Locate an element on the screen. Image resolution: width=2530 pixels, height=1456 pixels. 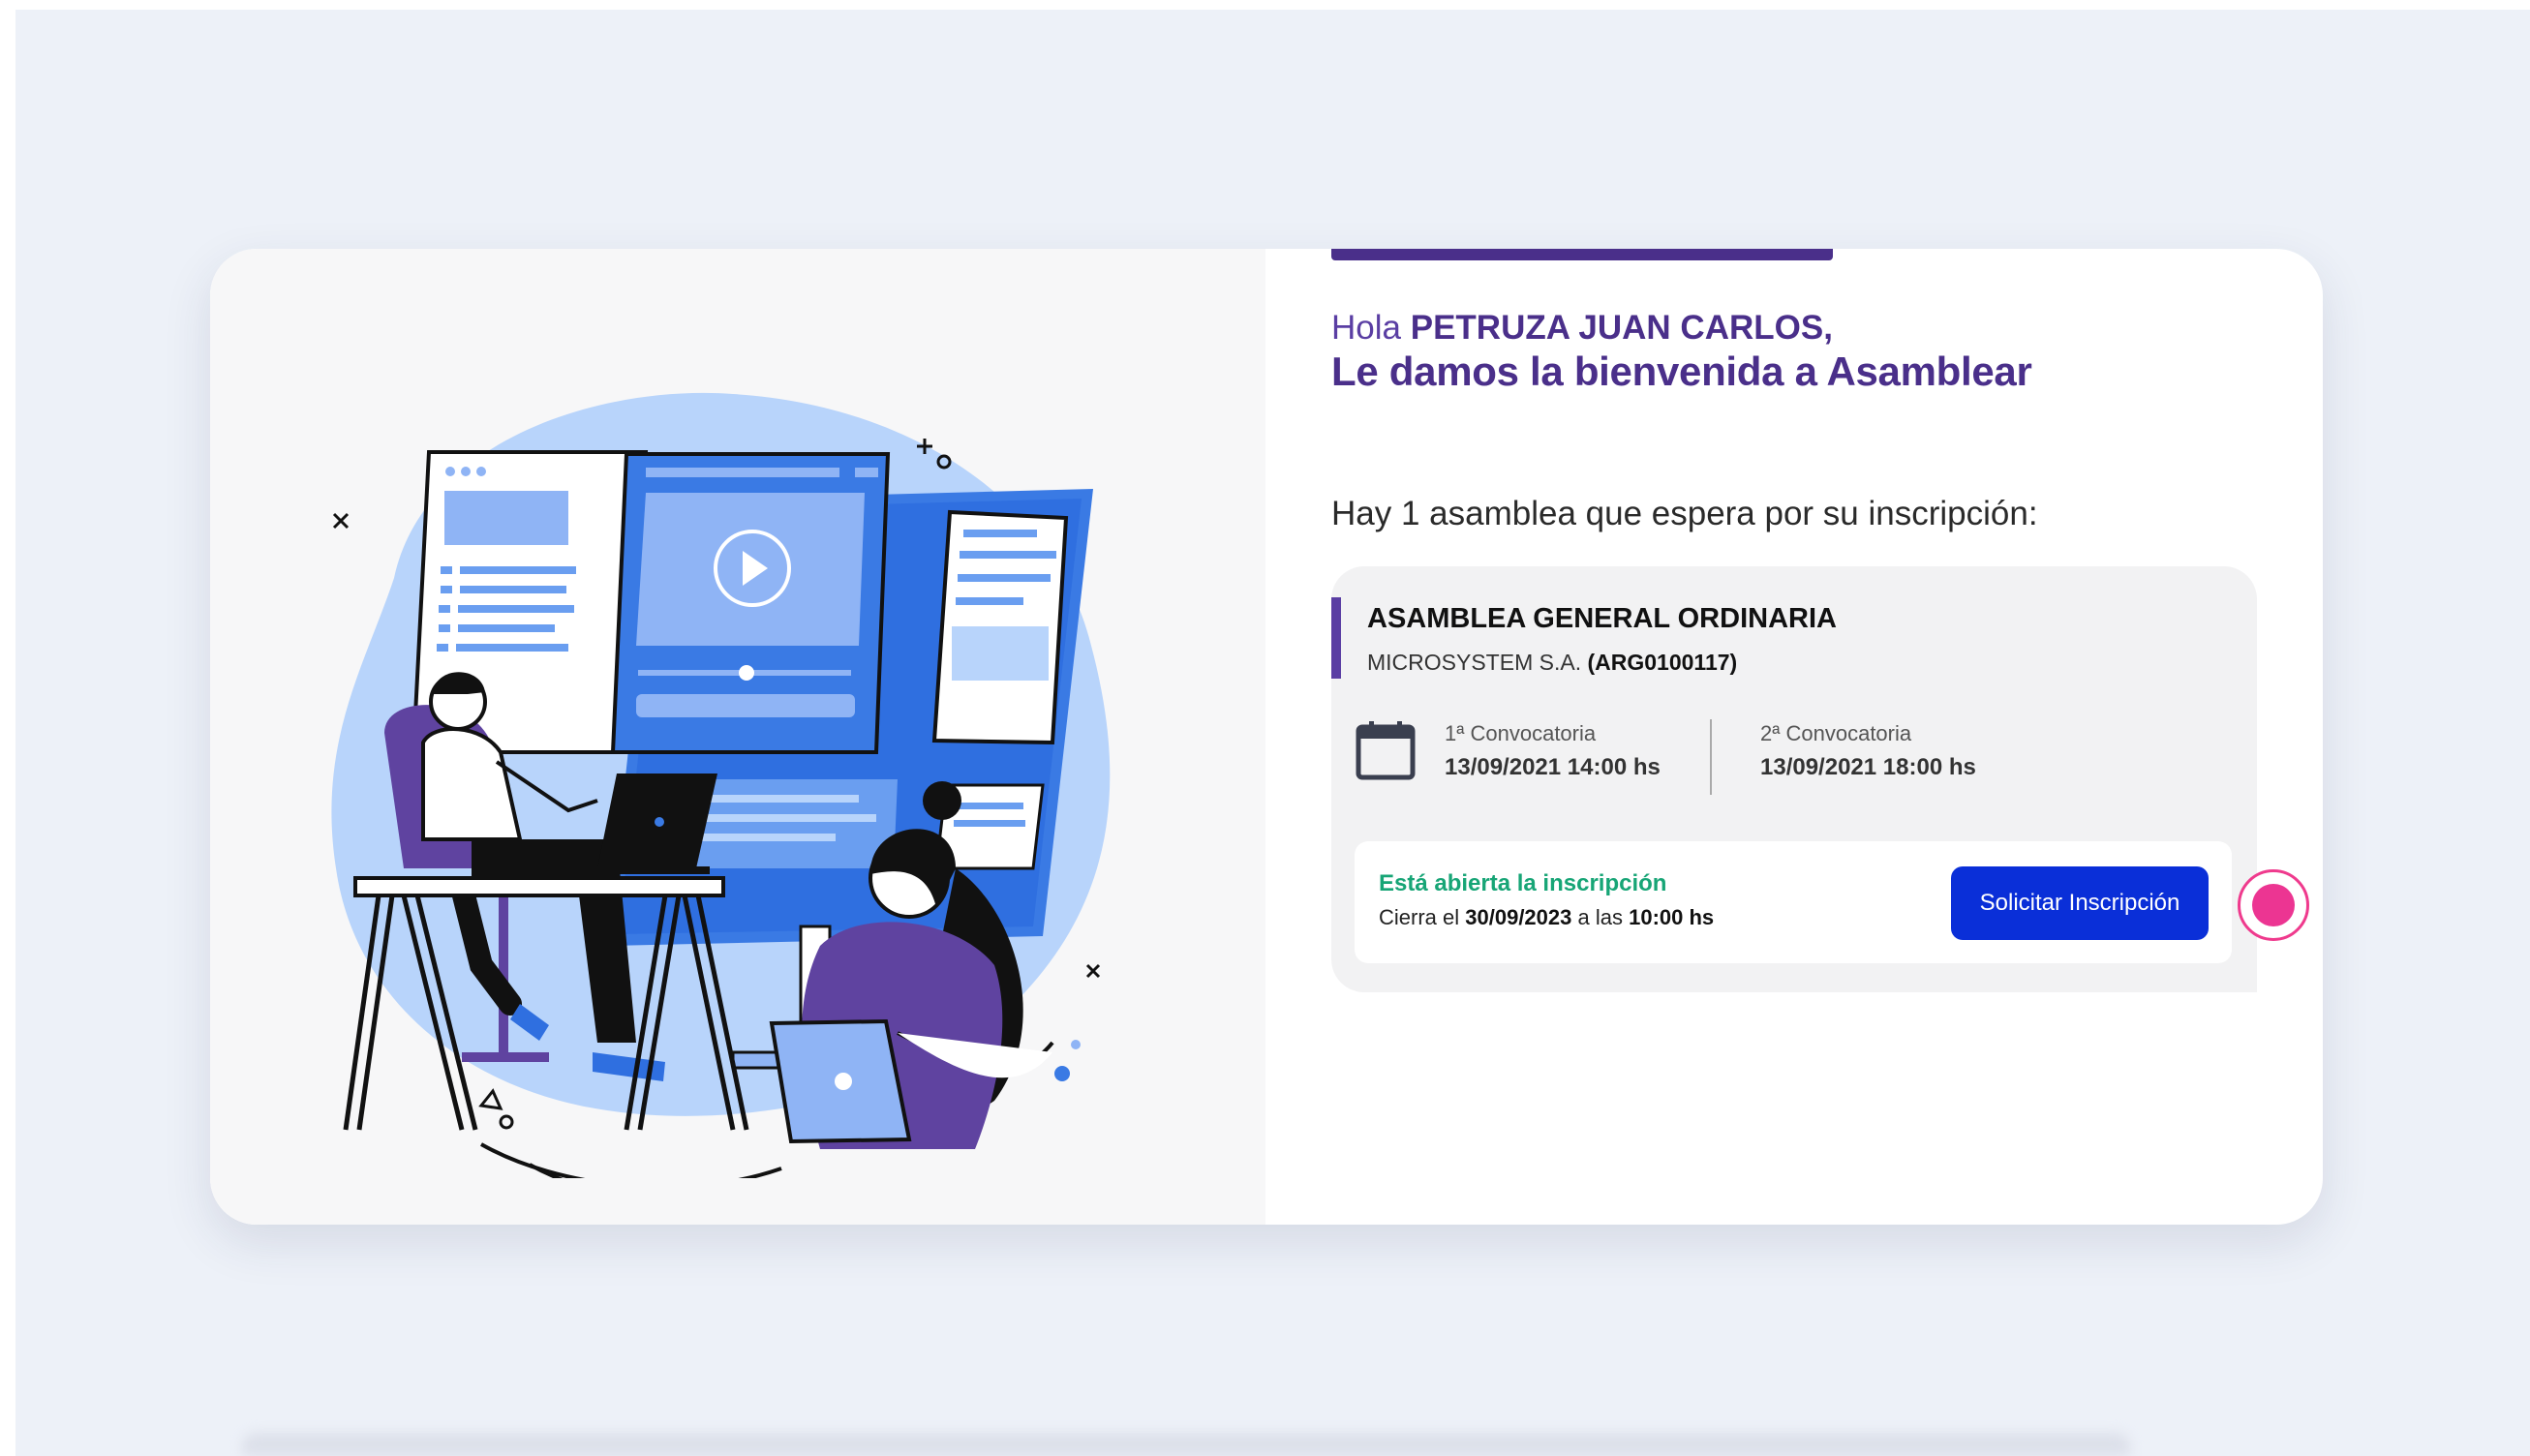
organization-name: MICROSYSTEM S.A. is located at coordinates (1474, 662).